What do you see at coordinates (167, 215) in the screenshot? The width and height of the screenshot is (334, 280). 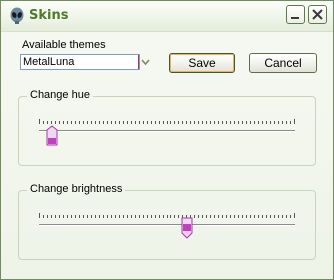 I see `brightness-ticks` at bounding box center [167, 215].